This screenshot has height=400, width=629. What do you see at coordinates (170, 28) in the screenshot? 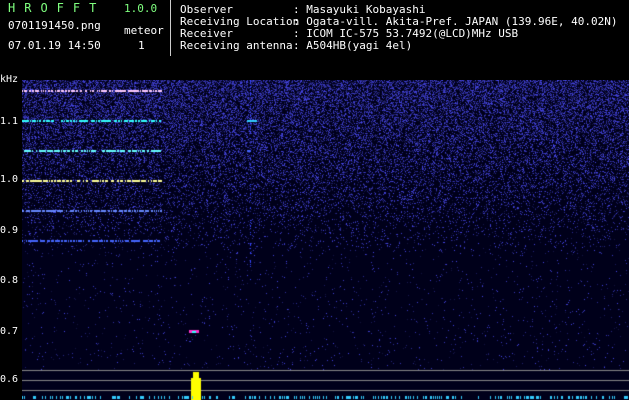
I see `header-divider` at bounding box center [170, 28].